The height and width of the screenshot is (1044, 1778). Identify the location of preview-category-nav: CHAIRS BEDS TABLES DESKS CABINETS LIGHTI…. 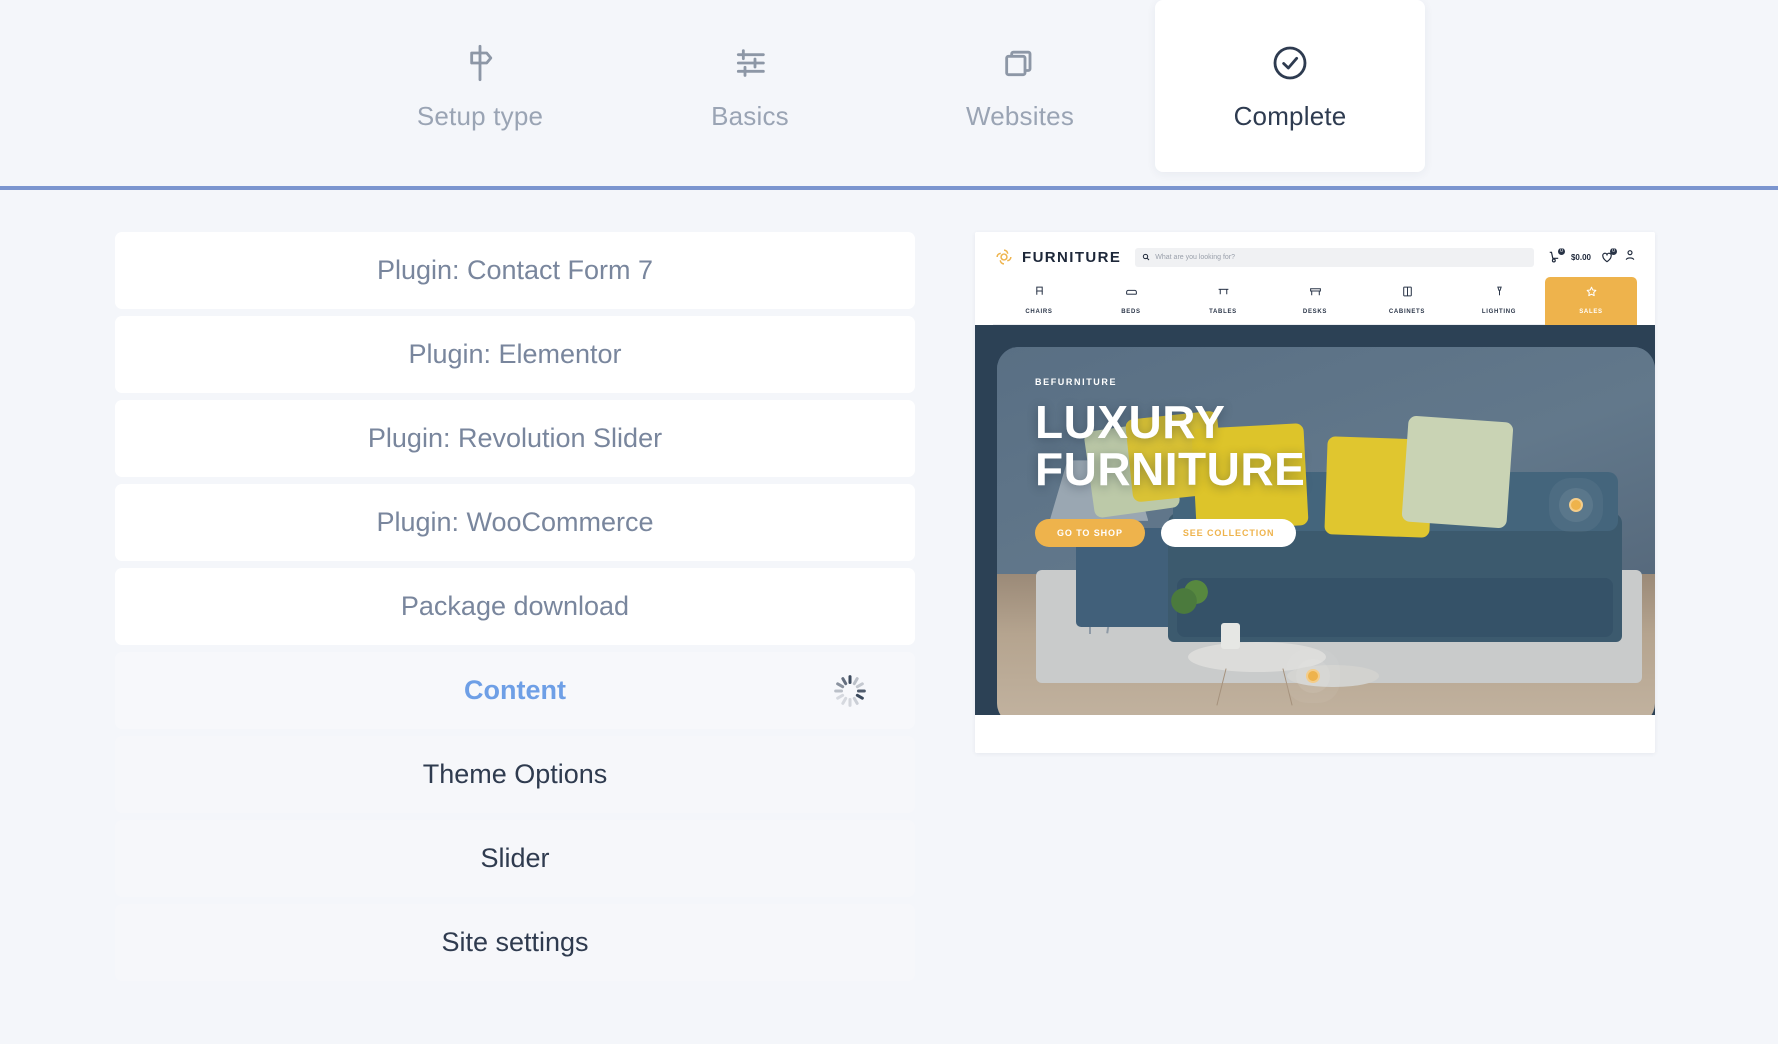
(1315, 301).